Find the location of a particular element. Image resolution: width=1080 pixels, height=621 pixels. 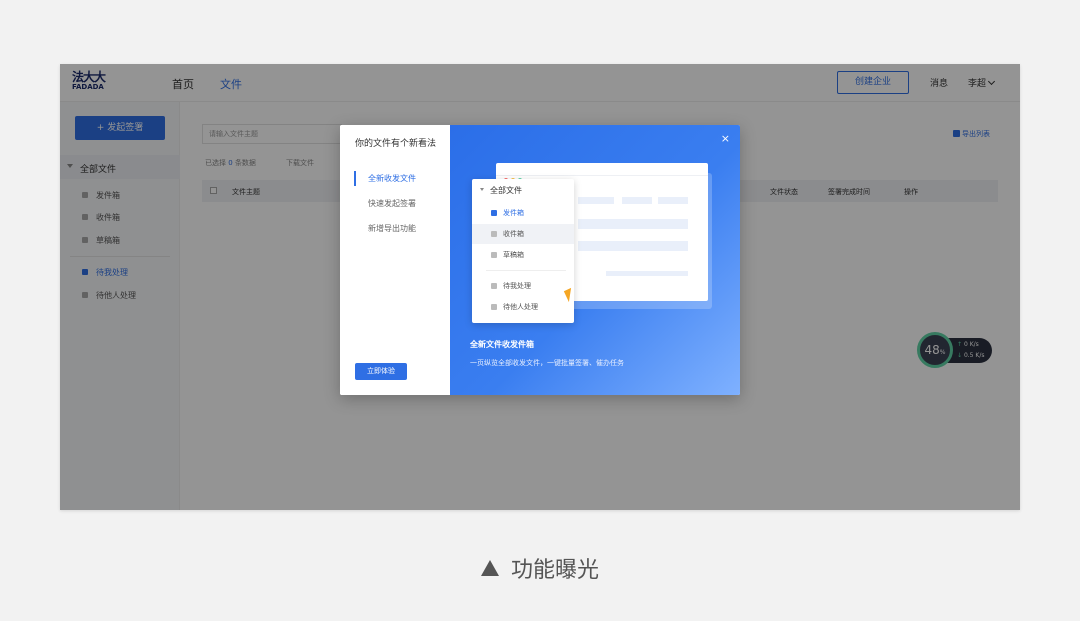

draft-icon is located at coordinates (494, 255).